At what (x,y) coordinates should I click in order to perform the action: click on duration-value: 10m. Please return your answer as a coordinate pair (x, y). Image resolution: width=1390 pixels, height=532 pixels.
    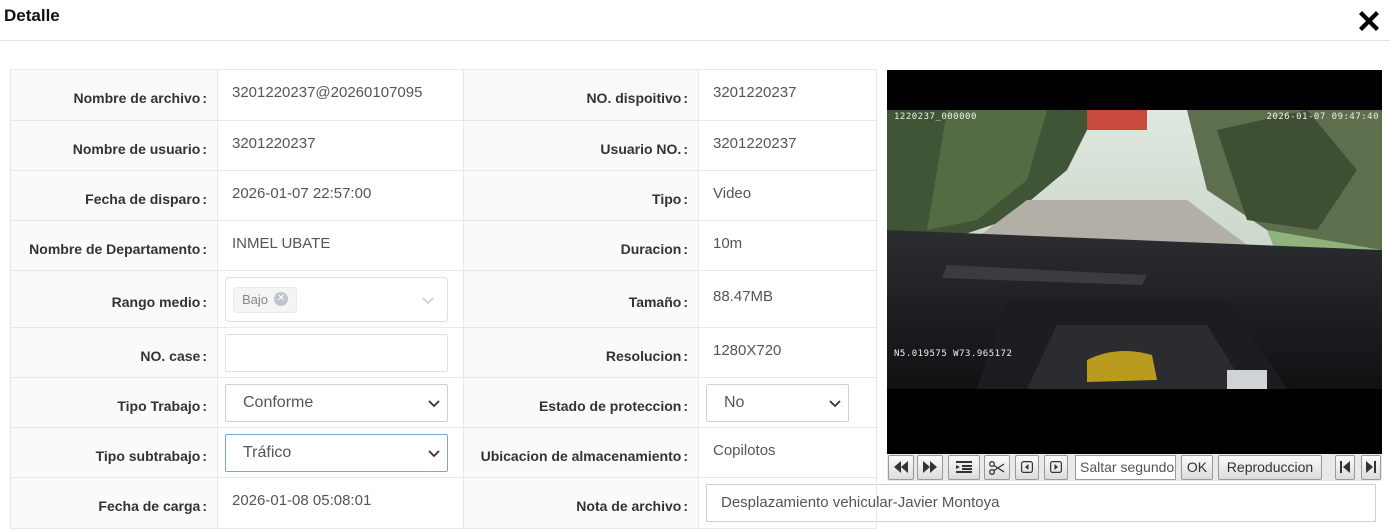
    Looking at the image, I should click on (787, 245).